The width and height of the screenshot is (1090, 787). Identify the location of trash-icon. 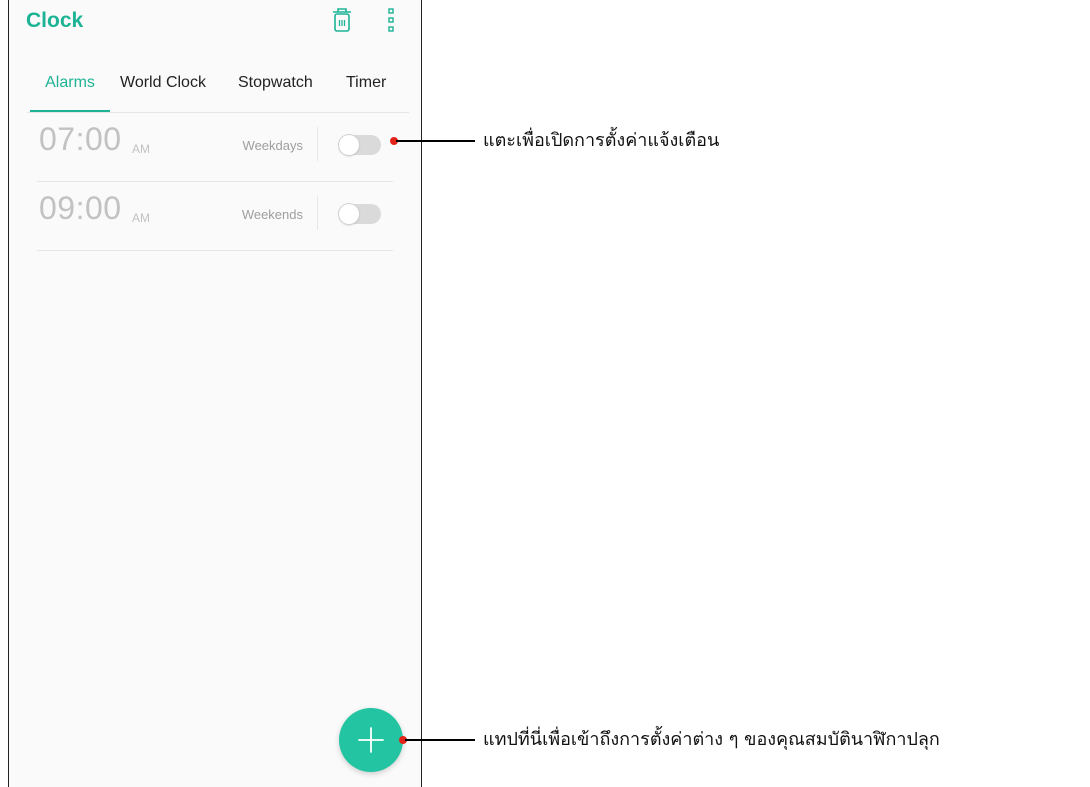
(342, 20).